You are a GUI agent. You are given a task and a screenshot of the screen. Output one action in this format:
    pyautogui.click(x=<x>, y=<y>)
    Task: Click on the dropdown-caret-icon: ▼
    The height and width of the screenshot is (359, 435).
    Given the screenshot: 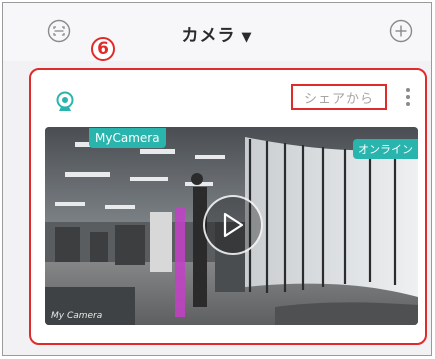 What is the action you would take?
    pyautogui.click(x=247, y=37)
    